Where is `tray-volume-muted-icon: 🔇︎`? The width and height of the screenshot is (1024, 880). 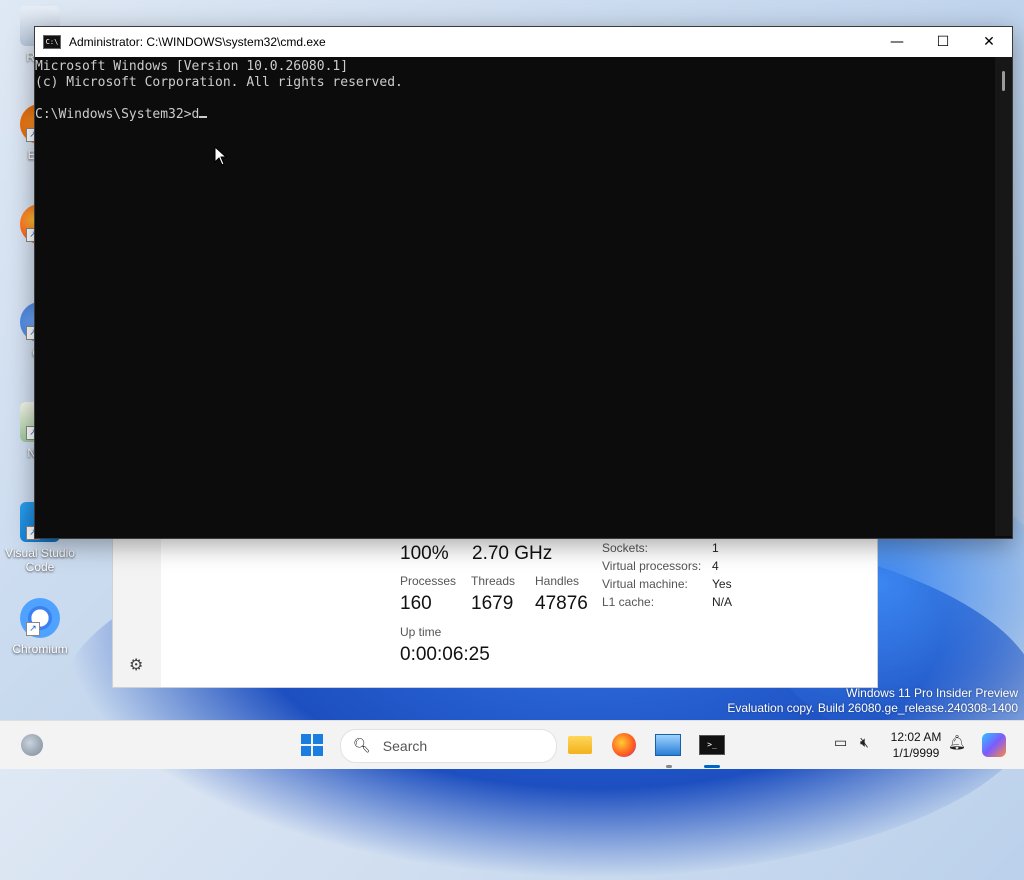 tray-volume-muted-icon: 🔇︎ is located at coordinates (864, 743).